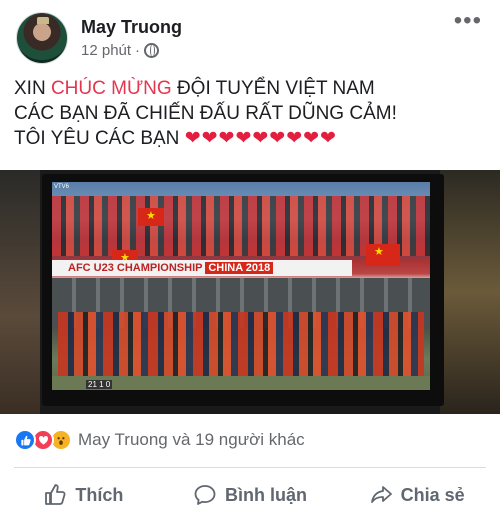 The width and height of the screenshot is (500, 524). What do you see at coordinates (135, 268) in the screenshot?
I see `banner-title: AFC U23 CHAMPIONSHIP` at bounding box center [135, 268].